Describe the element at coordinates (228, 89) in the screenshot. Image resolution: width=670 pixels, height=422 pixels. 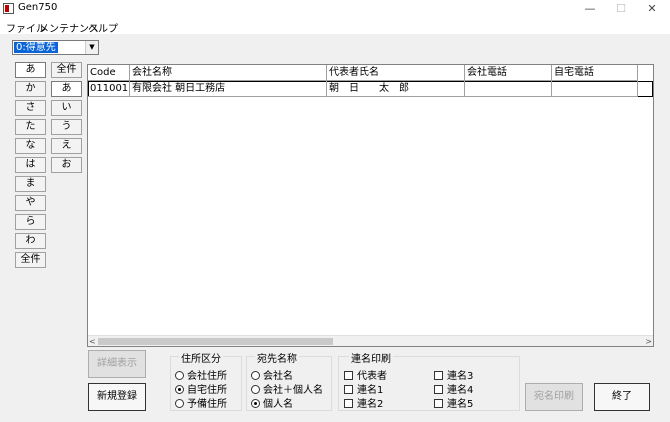
I see `cell-company: 有限会社 朝日工務店` at that location.